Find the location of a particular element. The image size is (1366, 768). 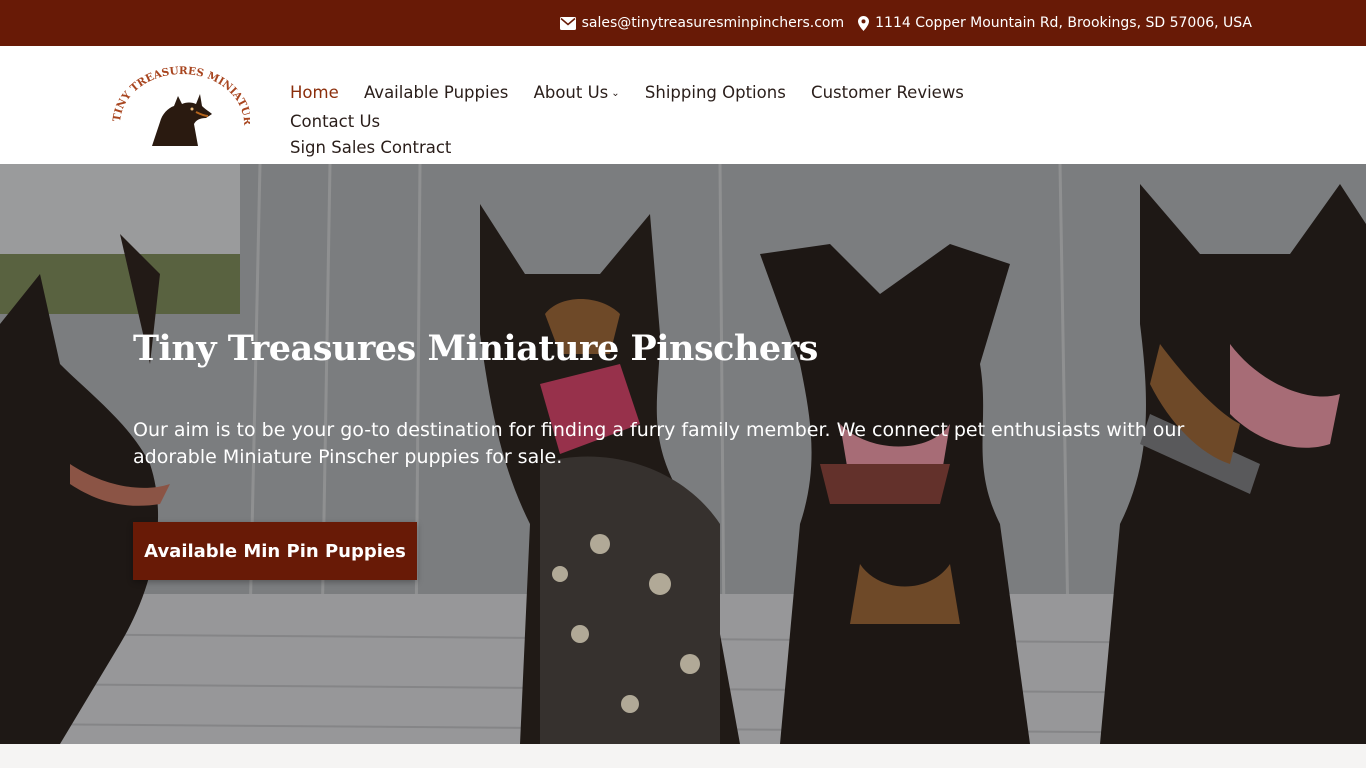

nav-item-available-puppies: Available Puppies is located at coordinates (436, 93).